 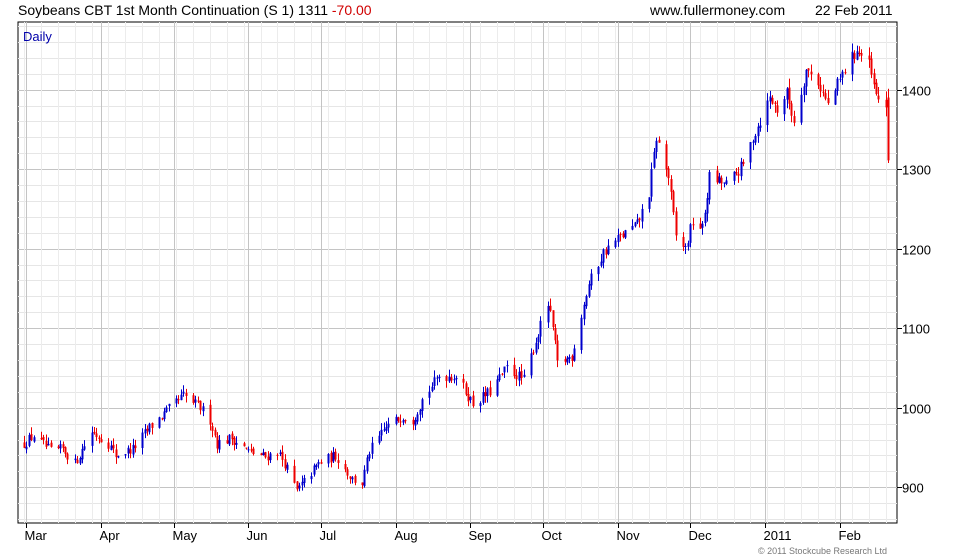 What do you see at coordinates (778, 535) in the screenshot?
I see `x-tick-label: 2011` at bounding box center [778, 535].